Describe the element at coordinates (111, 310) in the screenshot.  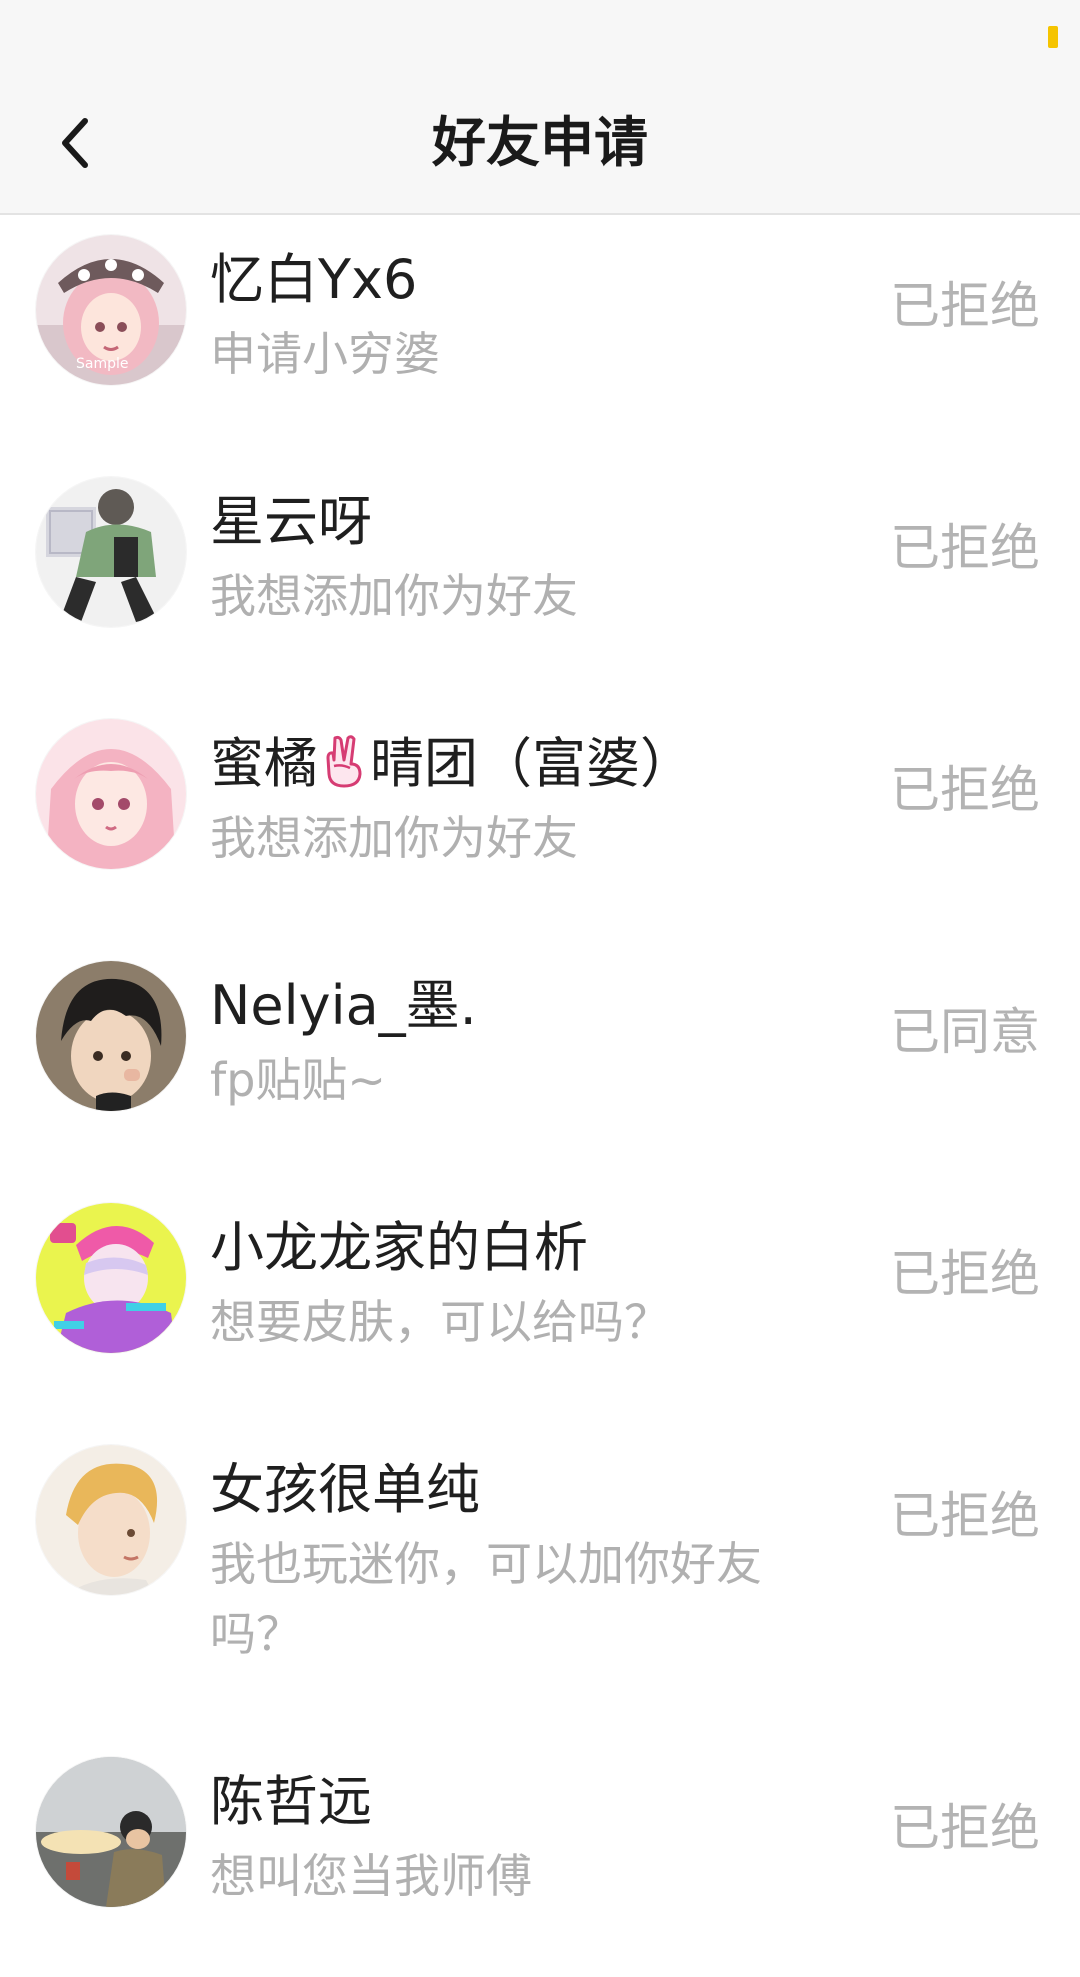
I see `avatar: Sample` at that location.